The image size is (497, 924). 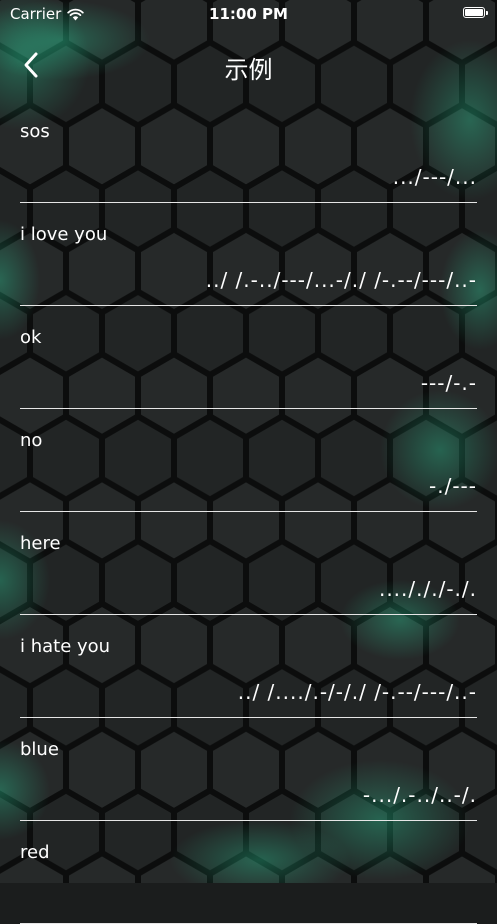 What do you see at coordinates (248, 769) in the screenshot?
I see `list-item: blue -.../.-../..-/.` at bounding box center [248, 769].